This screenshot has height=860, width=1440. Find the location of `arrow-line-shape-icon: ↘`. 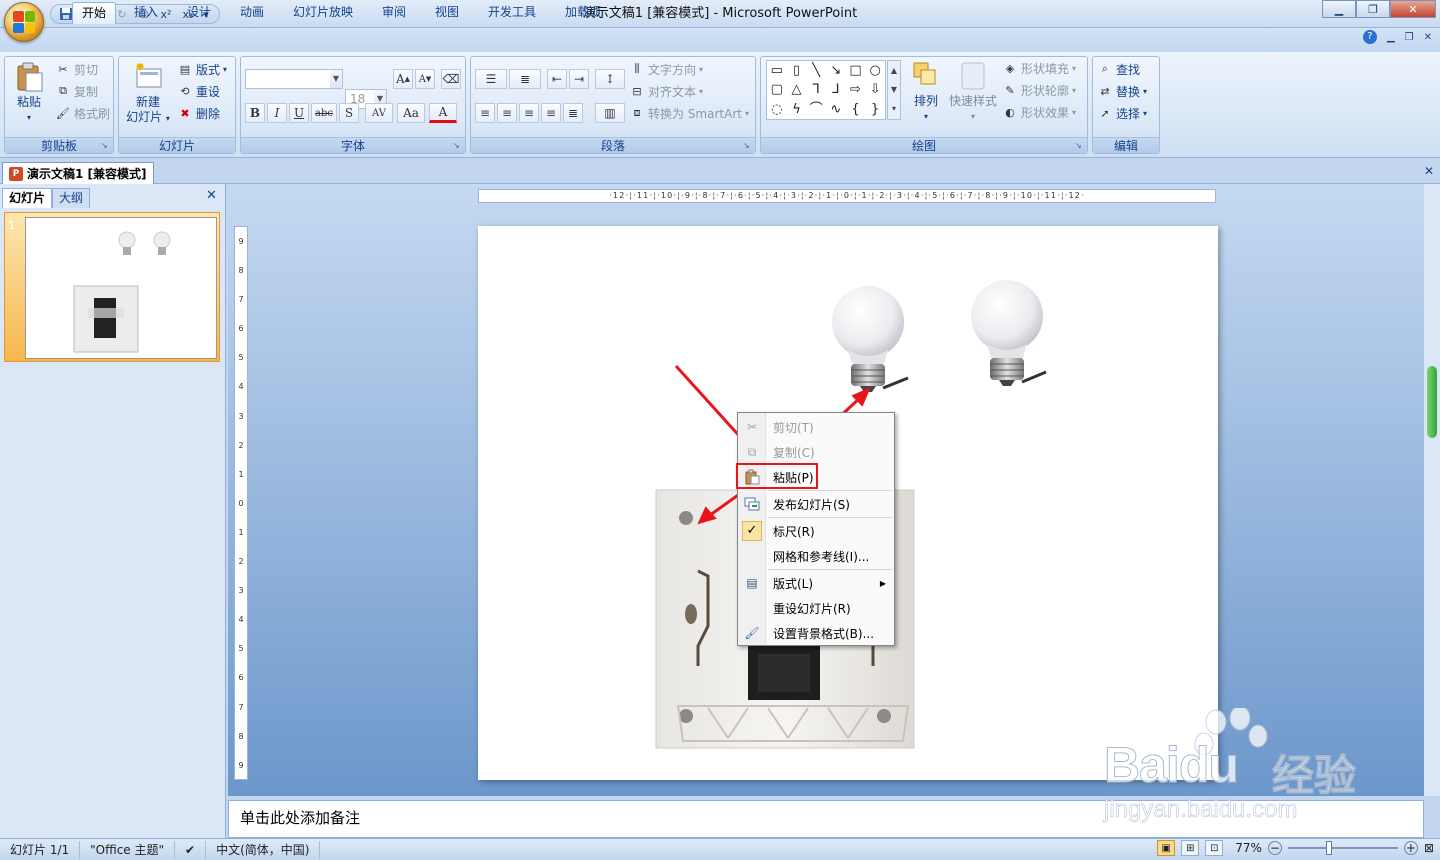

arrow-line-shape-icon: ↘ is located at coordinates (836, 70).